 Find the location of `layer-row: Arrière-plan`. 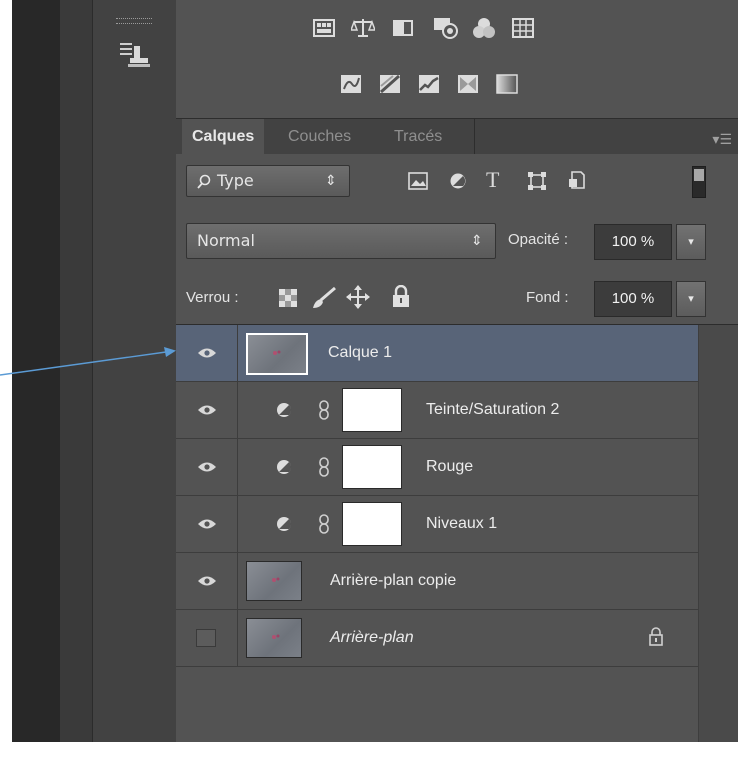

layer-row: Arrière-plan is located at coordinates (437, 638).